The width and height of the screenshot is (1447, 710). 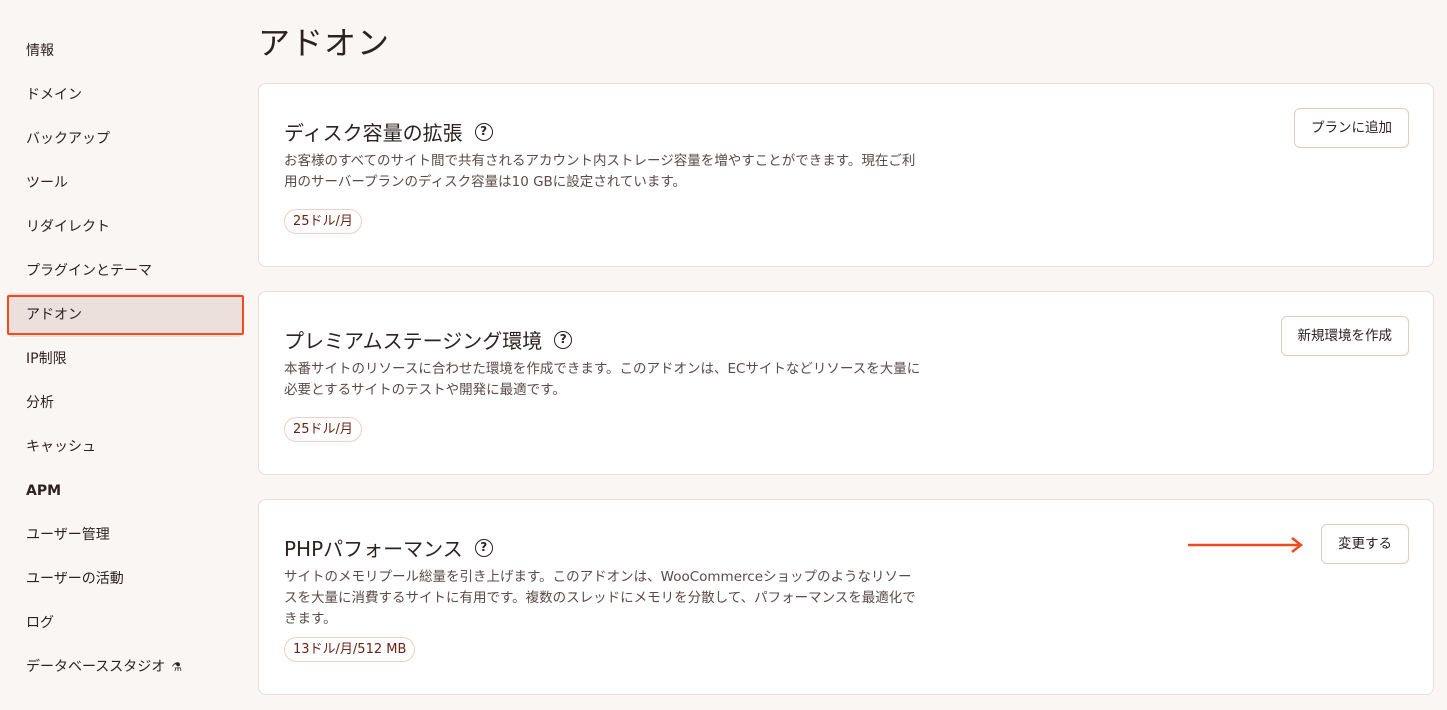 What do you see at coordinates (125, 535) in the screenshot?
I see `sidebar-item-user-management: ユーザー管理` at bounding box center [125, 535].